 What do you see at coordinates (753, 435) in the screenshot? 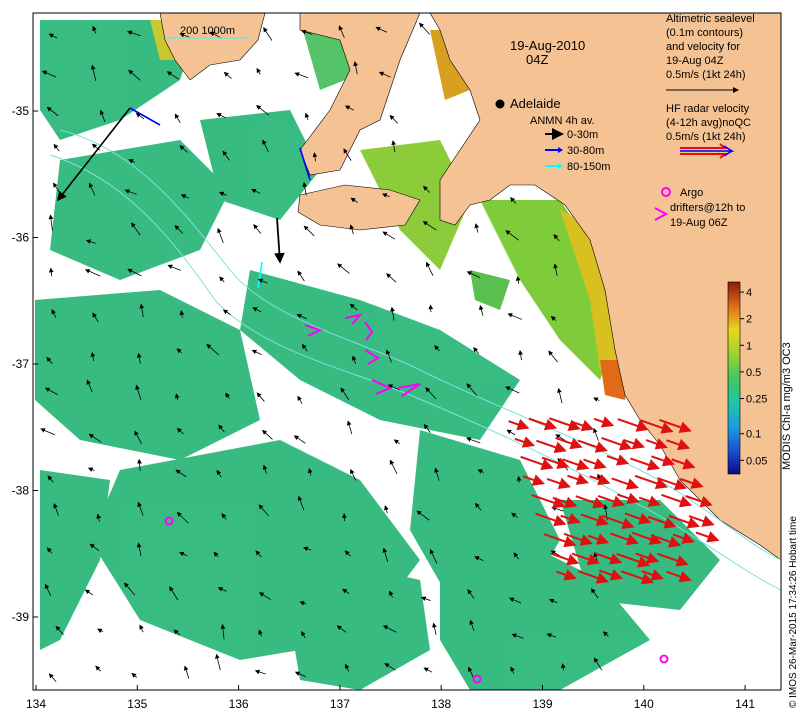
I see `colorbar-tick-label: 0.1` at bounding box center [753, 435].